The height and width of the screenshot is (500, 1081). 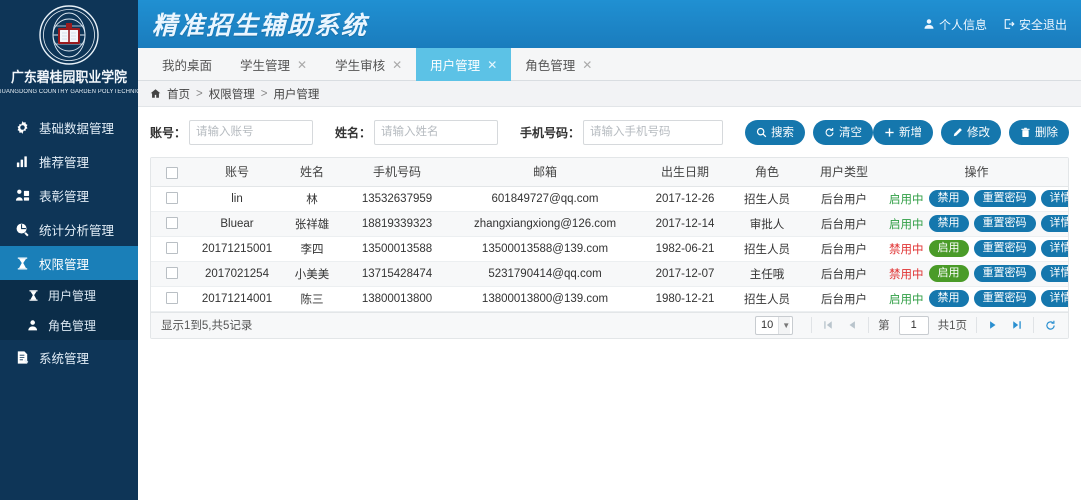 What do you see at coordinates (545, 172) in the screenshot?
I see `header-email: 邮箱` at bounding box center [545, 172].